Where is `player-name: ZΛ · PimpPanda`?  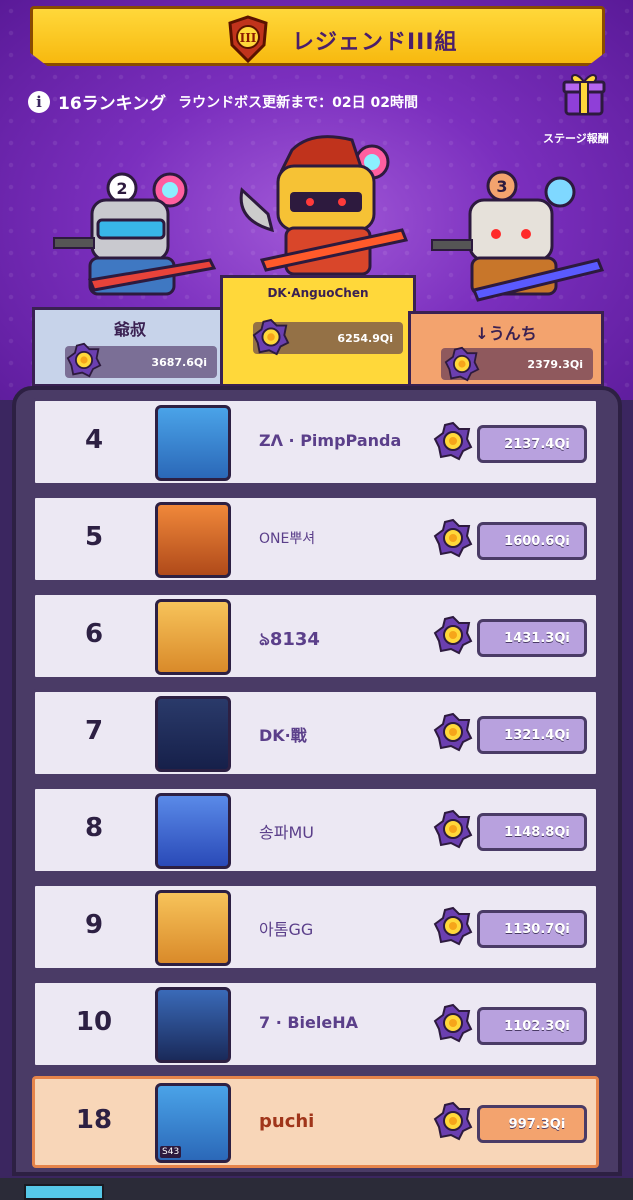
player-name: ZΛ · PimpPanda is located at coordinates (330, 440).